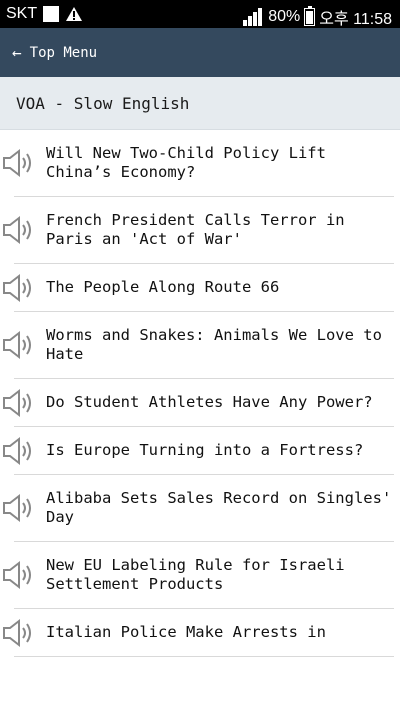 This screenshot has width=400, height=711. What do you see at coordinates (355, 19) in the screenshot?
I see `clock: 오후 11:58` at bounding box center [355, 19].